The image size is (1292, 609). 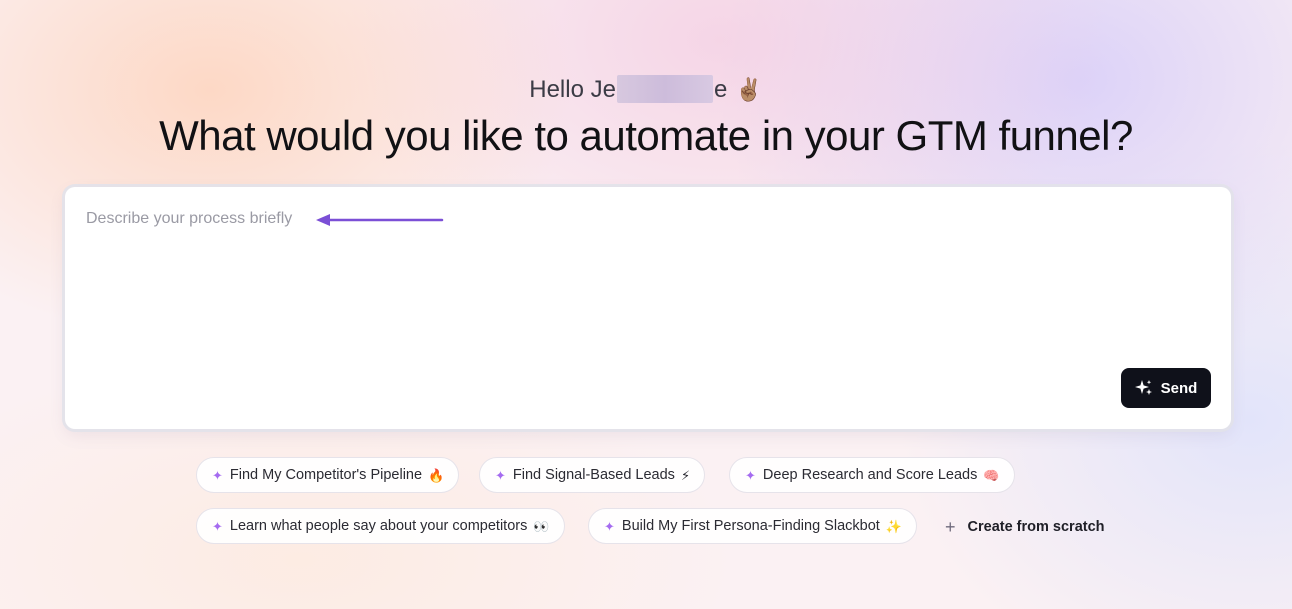 What do you see at coordinates (1143, 387) in the screenshot?
I see `sparkle-stars-icon` at bounding box center [1143, 387].